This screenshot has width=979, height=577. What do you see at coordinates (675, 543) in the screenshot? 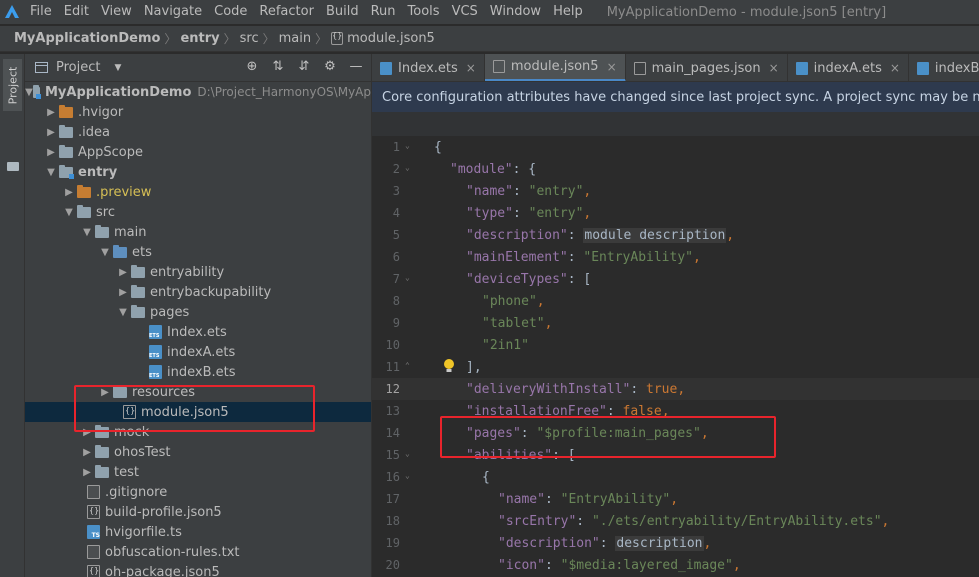
I see `code-line: 19 "description": description,` at bounding box center [675, 543].